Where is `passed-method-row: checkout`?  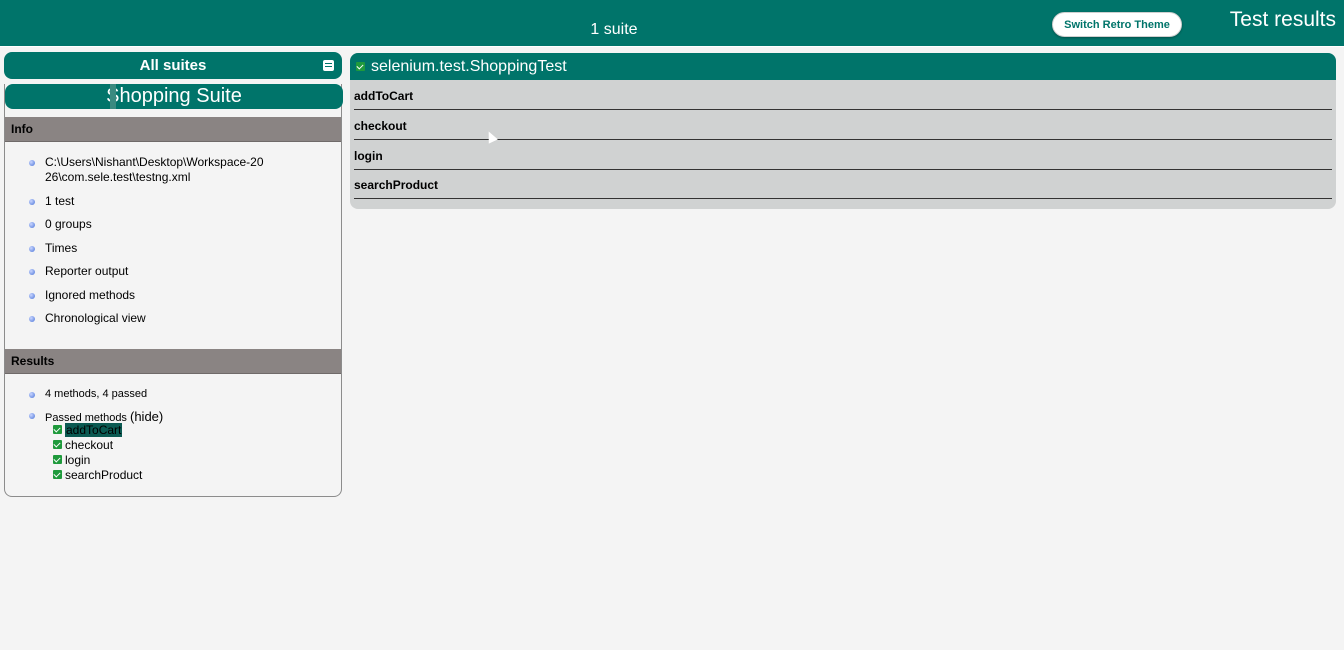 passed-method-row: checkout is located at coordinates (97, 444).